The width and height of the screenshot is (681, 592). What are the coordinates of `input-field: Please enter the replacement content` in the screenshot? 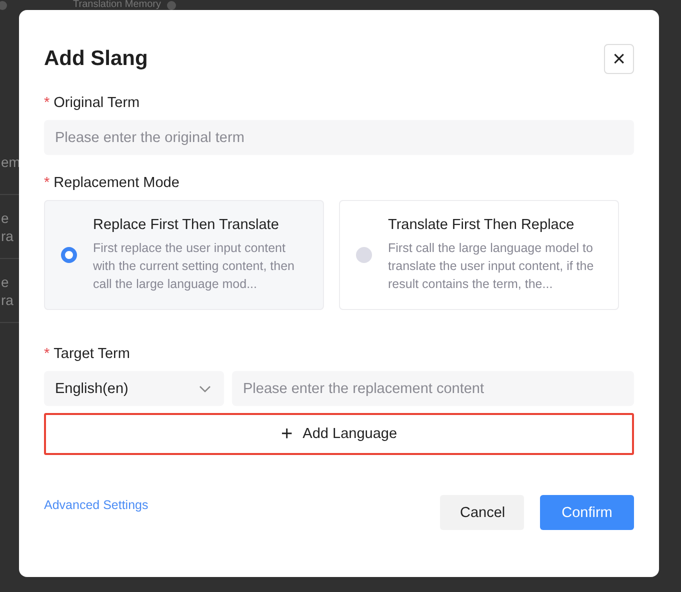 It's located at (433, 388).